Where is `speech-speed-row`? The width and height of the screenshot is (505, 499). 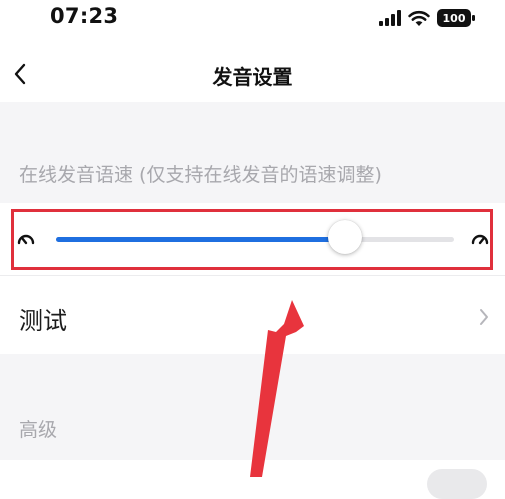 speech-speed-row is located at coordinates (252, 239).